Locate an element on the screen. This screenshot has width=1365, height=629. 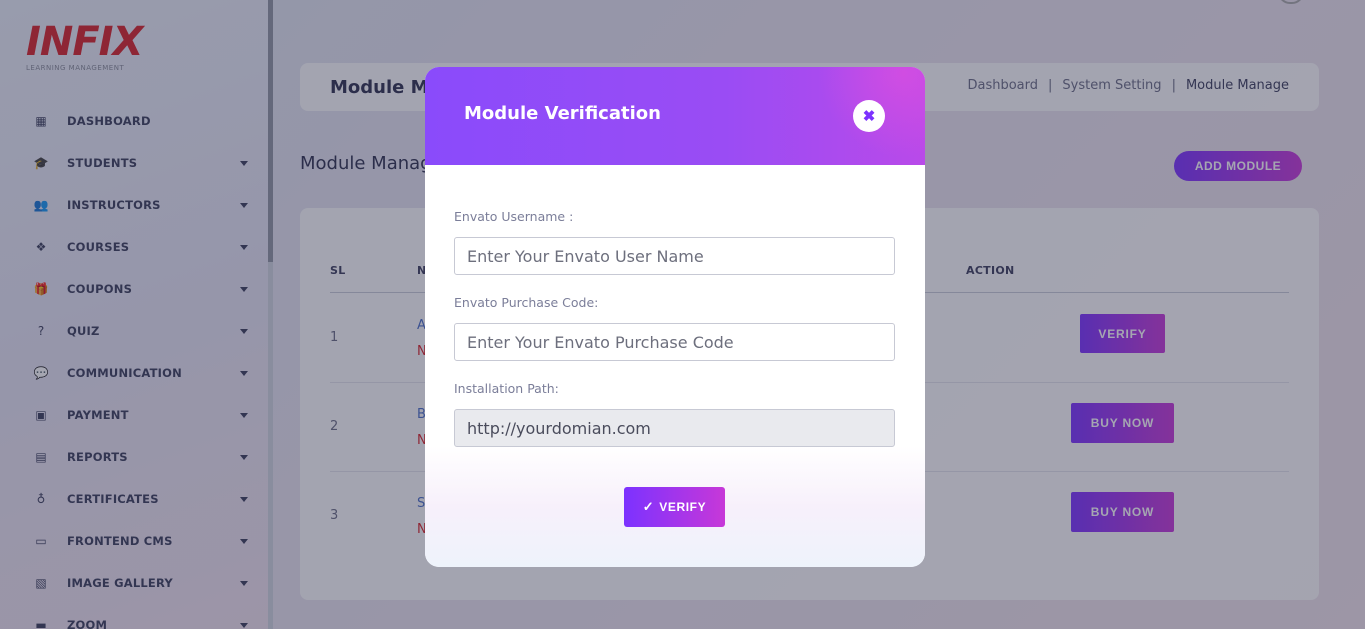
envato-purchase-code-label: Envato Purchase Code: is located at coordinates (526, 302).